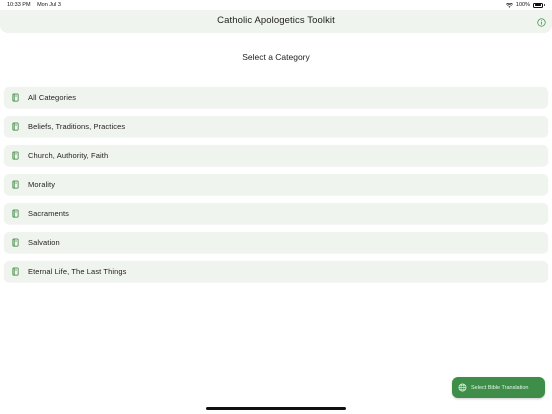 This screenshot has width=552, height=414. I want to click on category-item-church: Church, Authority, Faith, so click(276, 155).